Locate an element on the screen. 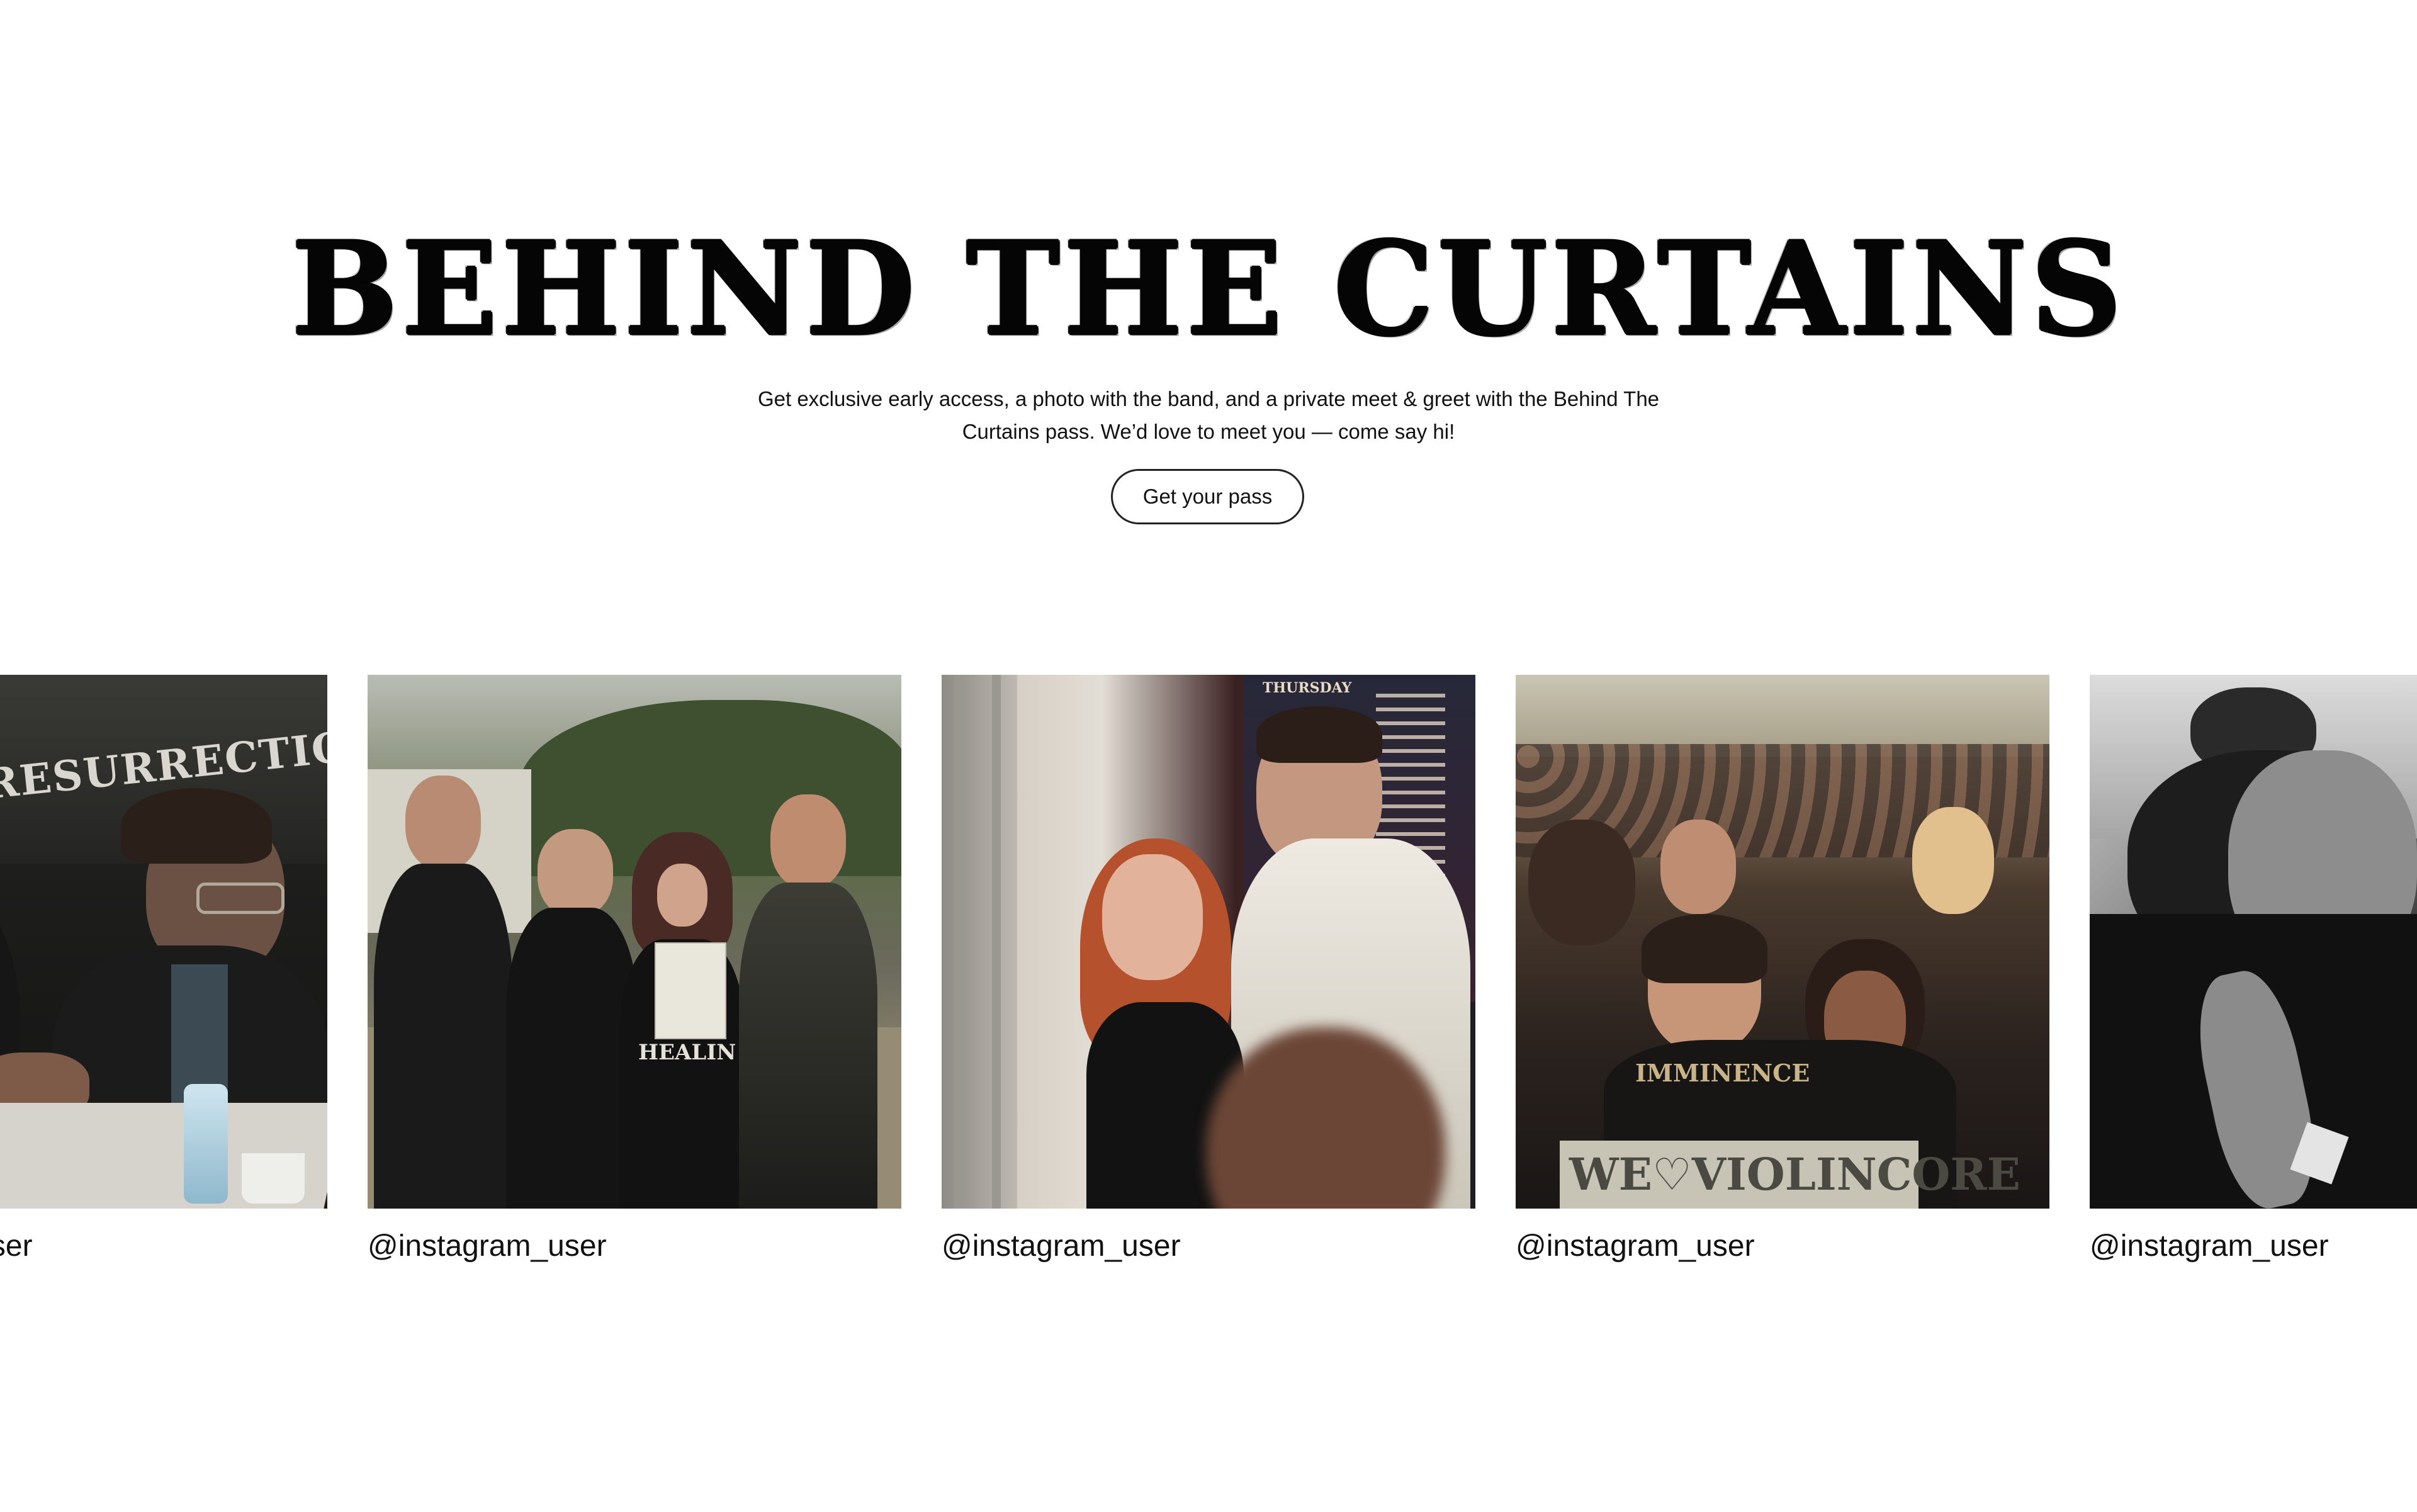 This screenshot has height=1512, width=2417. gallery-card: IMMINENCE WE♡VIOLINCORE @instagram_user is located at coordinates (1782, 969).